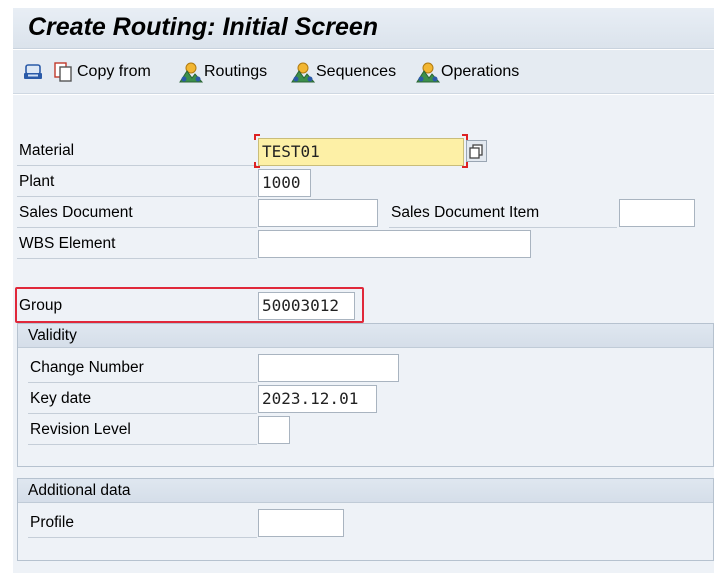  Describe the element at coordinates (274, 430) in the screenshot. I see `revision-level-input` at that location.